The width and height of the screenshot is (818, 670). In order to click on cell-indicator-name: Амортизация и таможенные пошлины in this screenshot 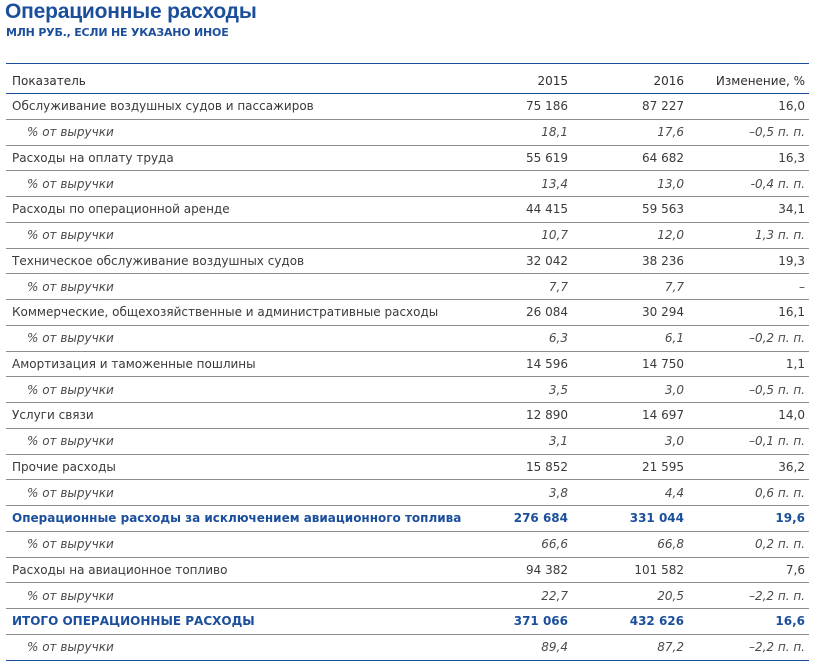, I will do `click(235, 364)`.